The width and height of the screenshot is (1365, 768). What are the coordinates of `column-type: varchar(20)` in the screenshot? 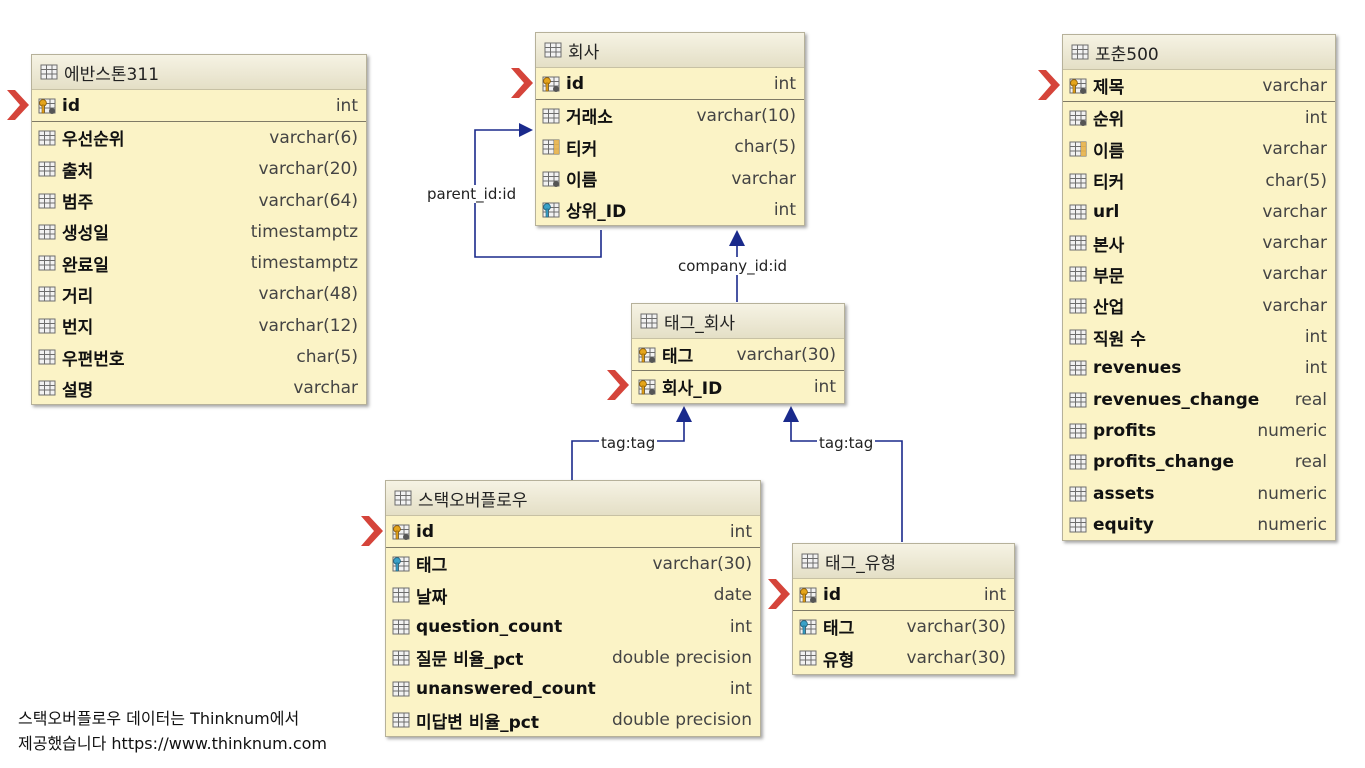 It's located at (308, 169).